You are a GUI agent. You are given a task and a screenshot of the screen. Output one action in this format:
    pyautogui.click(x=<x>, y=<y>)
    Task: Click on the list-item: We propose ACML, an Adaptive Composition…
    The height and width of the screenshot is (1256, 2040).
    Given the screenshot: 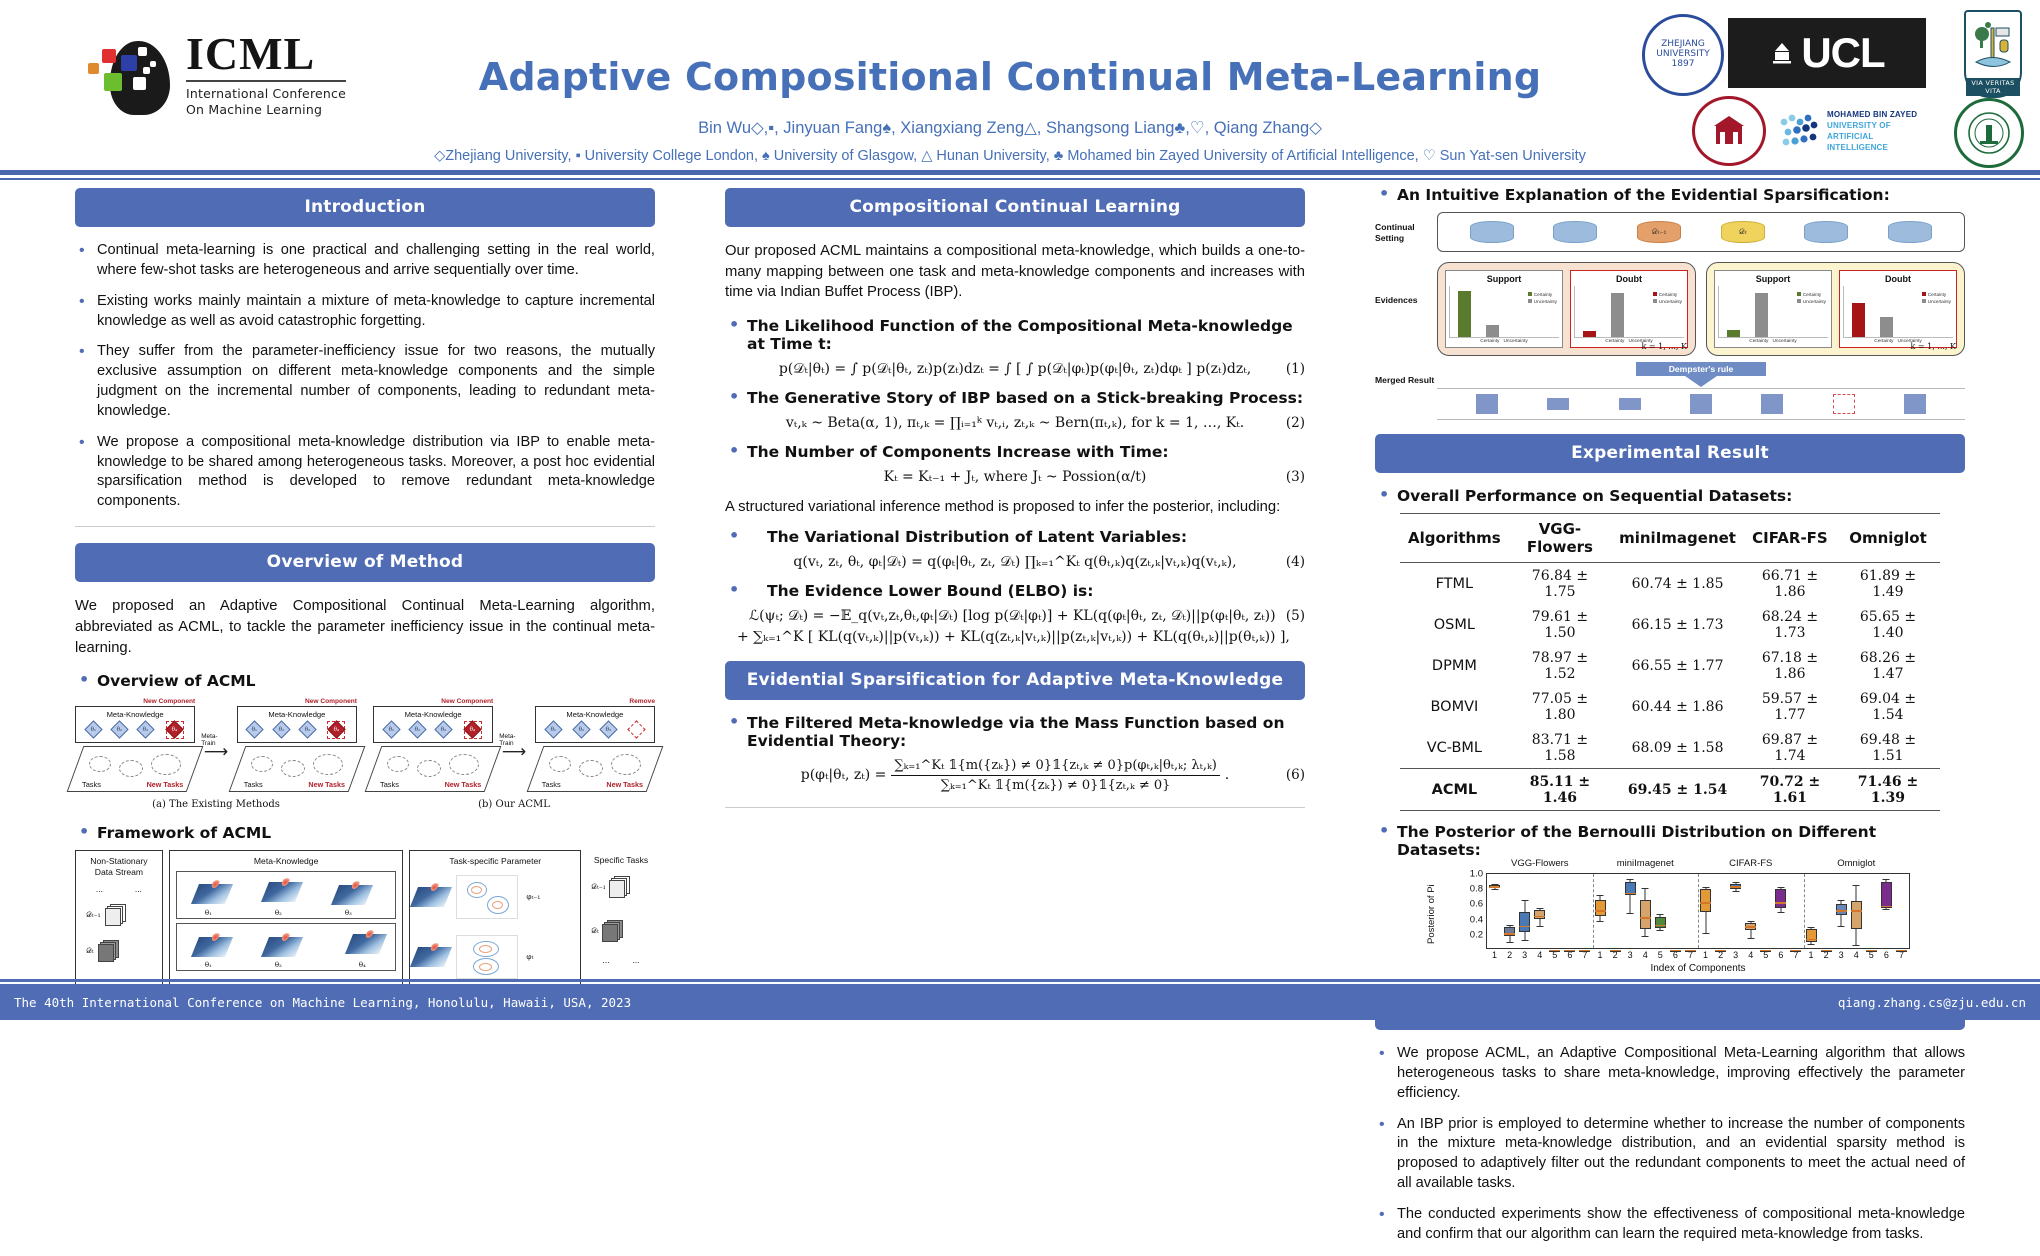 What is the action you would take?
    pyautogui.click(x=1670, y=1073)
    